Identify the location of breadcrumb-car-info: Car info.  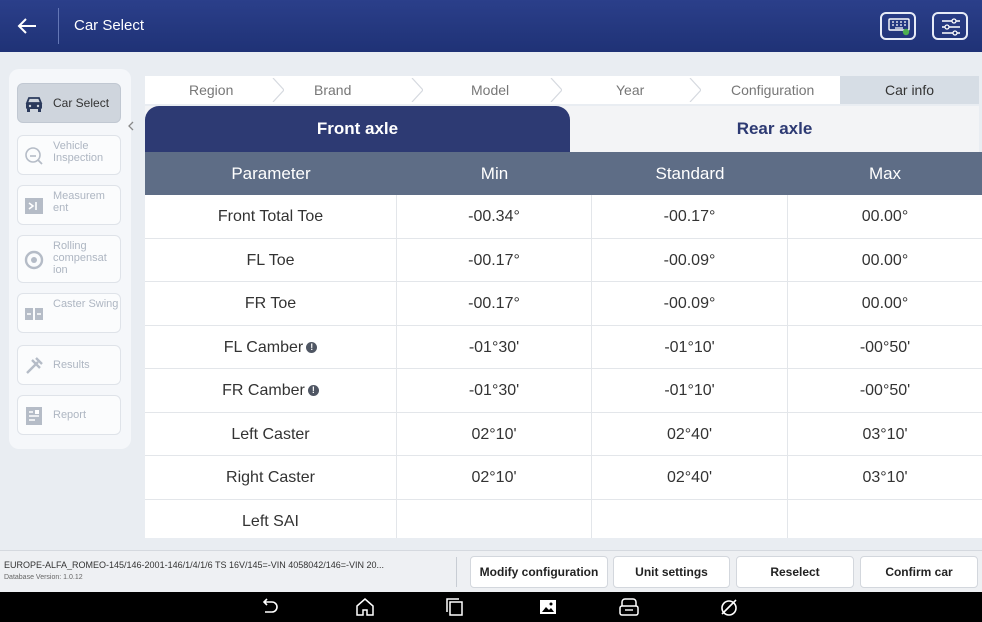
(909, 90).